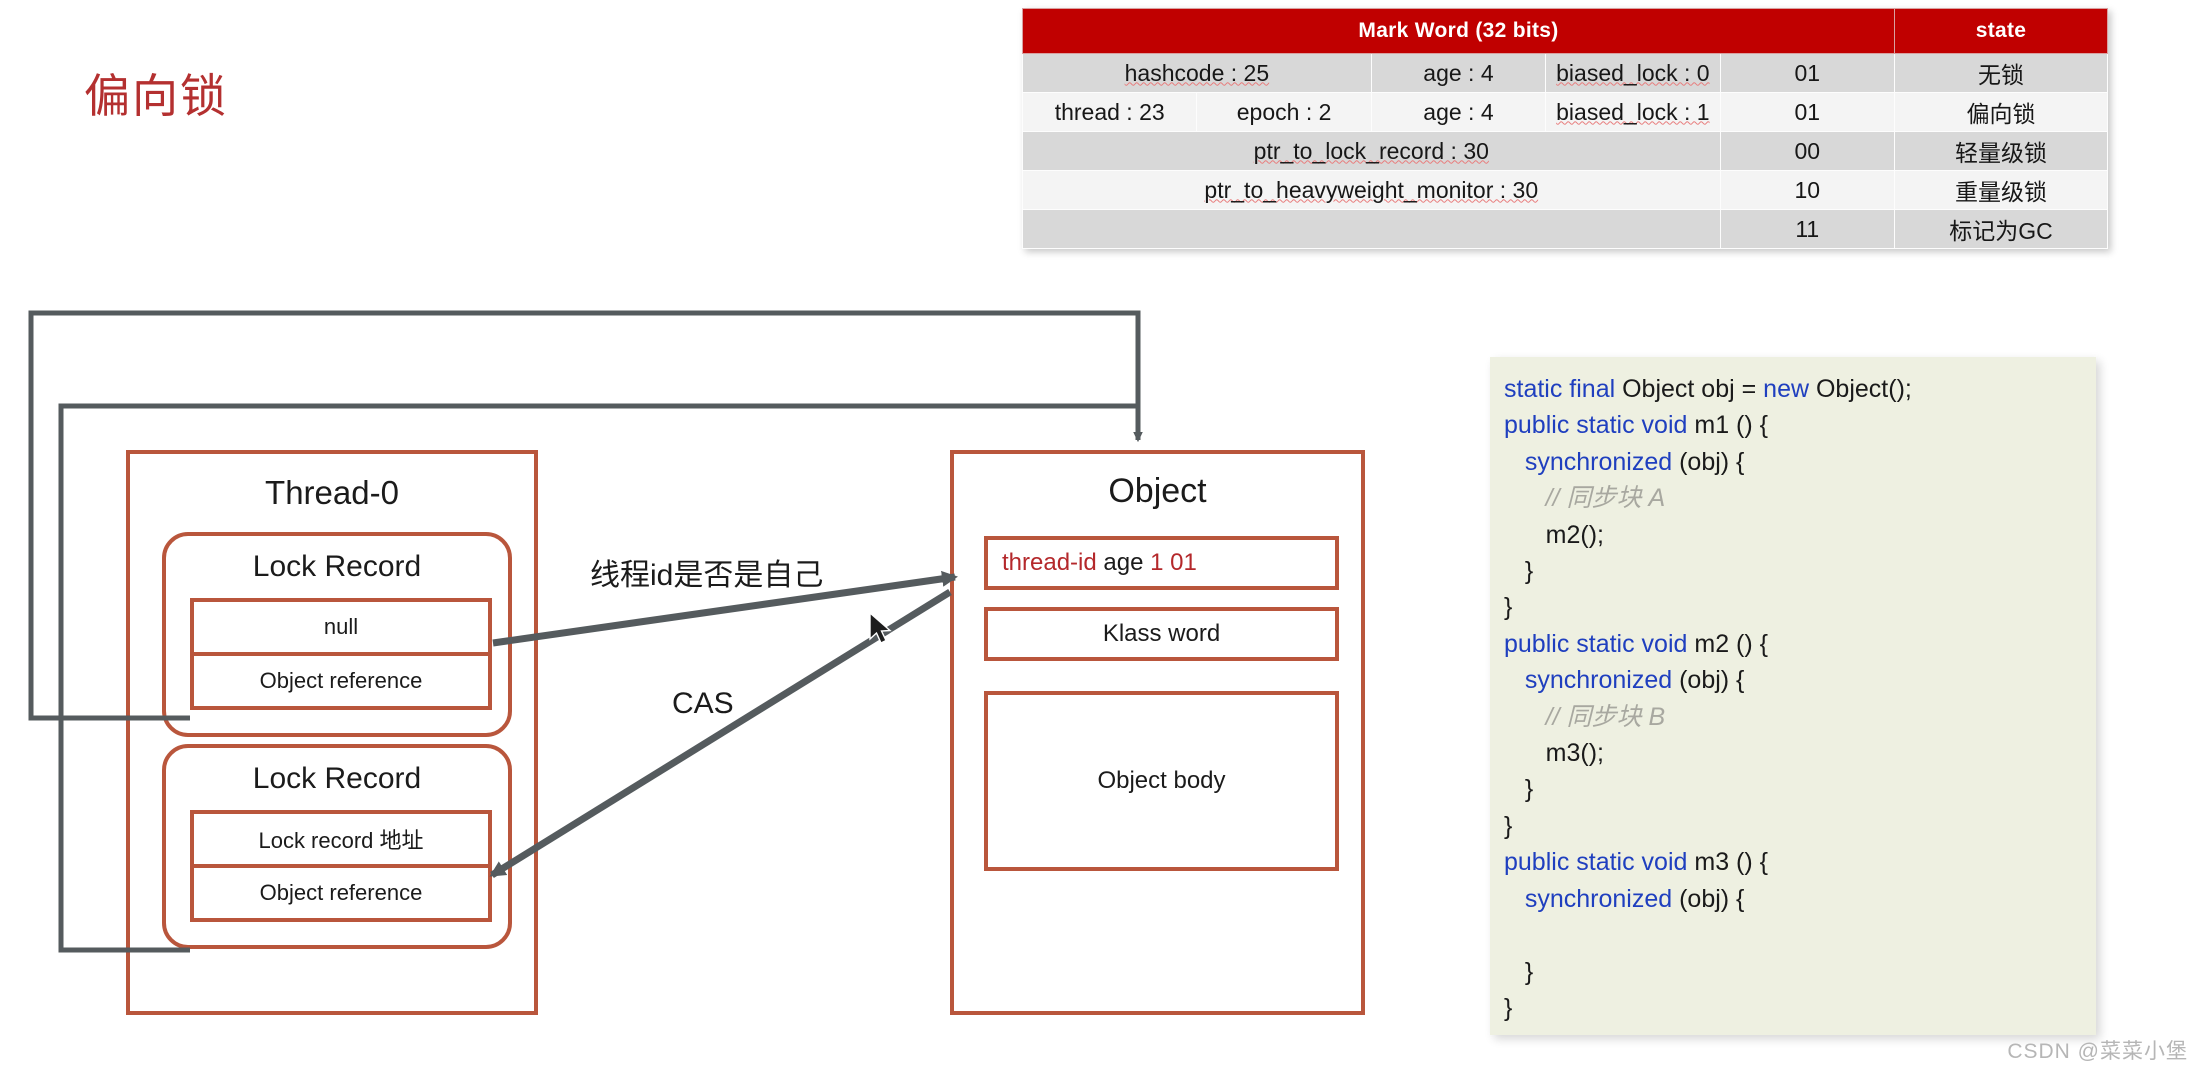 This screenshot has height=1077, width=2208. Describe the element at coordinates (1807, 229) in the screenshot. I see `cell-bits: 11` at that location.